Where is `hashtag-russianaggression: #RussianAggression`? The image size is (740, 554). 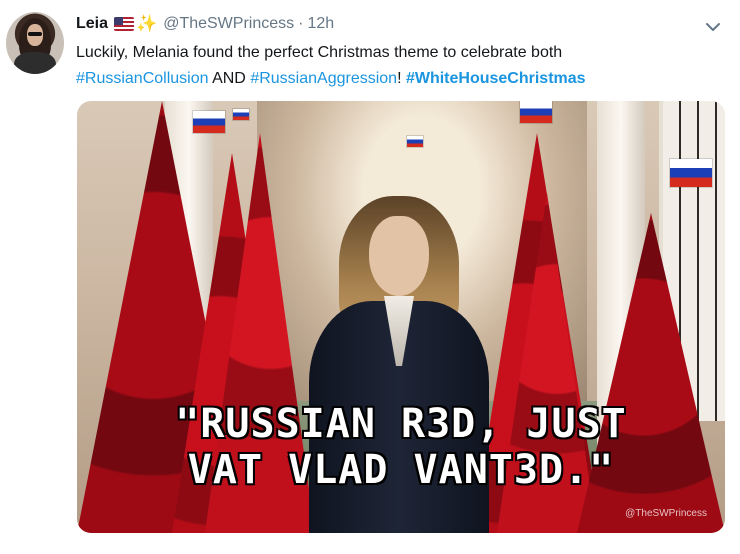
hashtag-russianaggression: #RussianAggression is located at coordinates (323, 78).